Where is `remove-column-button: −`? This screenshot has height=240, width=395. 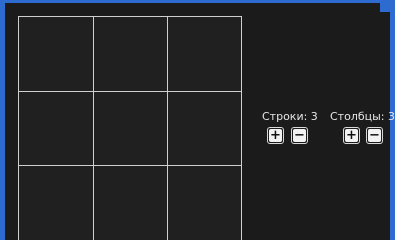 remove-column-button: − is located at coordinates (374, 135).